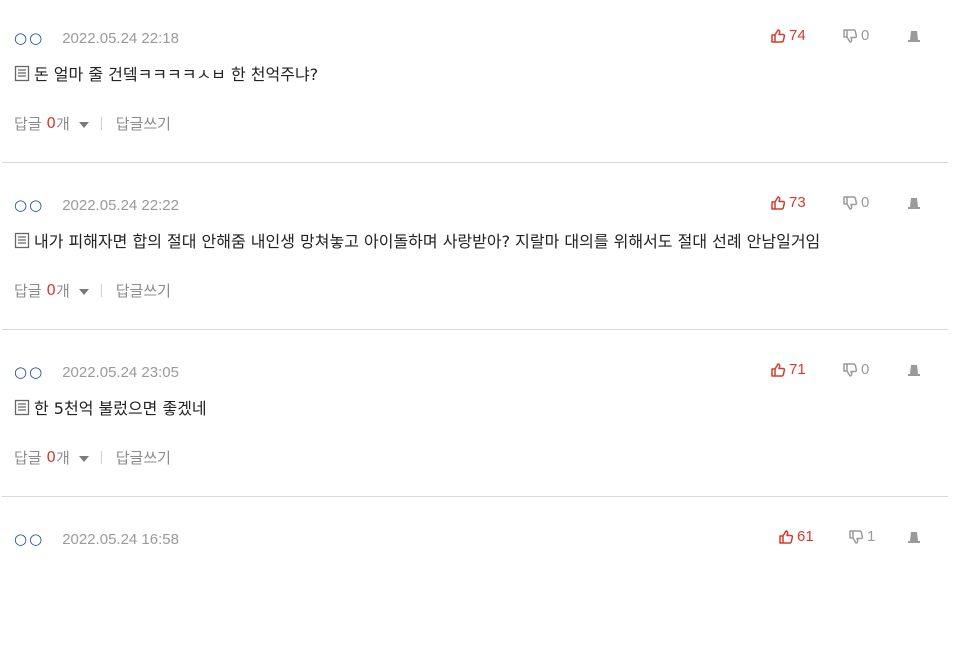  I want to click on comment-body: 돈 얼마 줄 건뎈ㅋㅋㅋㅋㅅㅂ 한 천억주냐?, so click(166, 73).